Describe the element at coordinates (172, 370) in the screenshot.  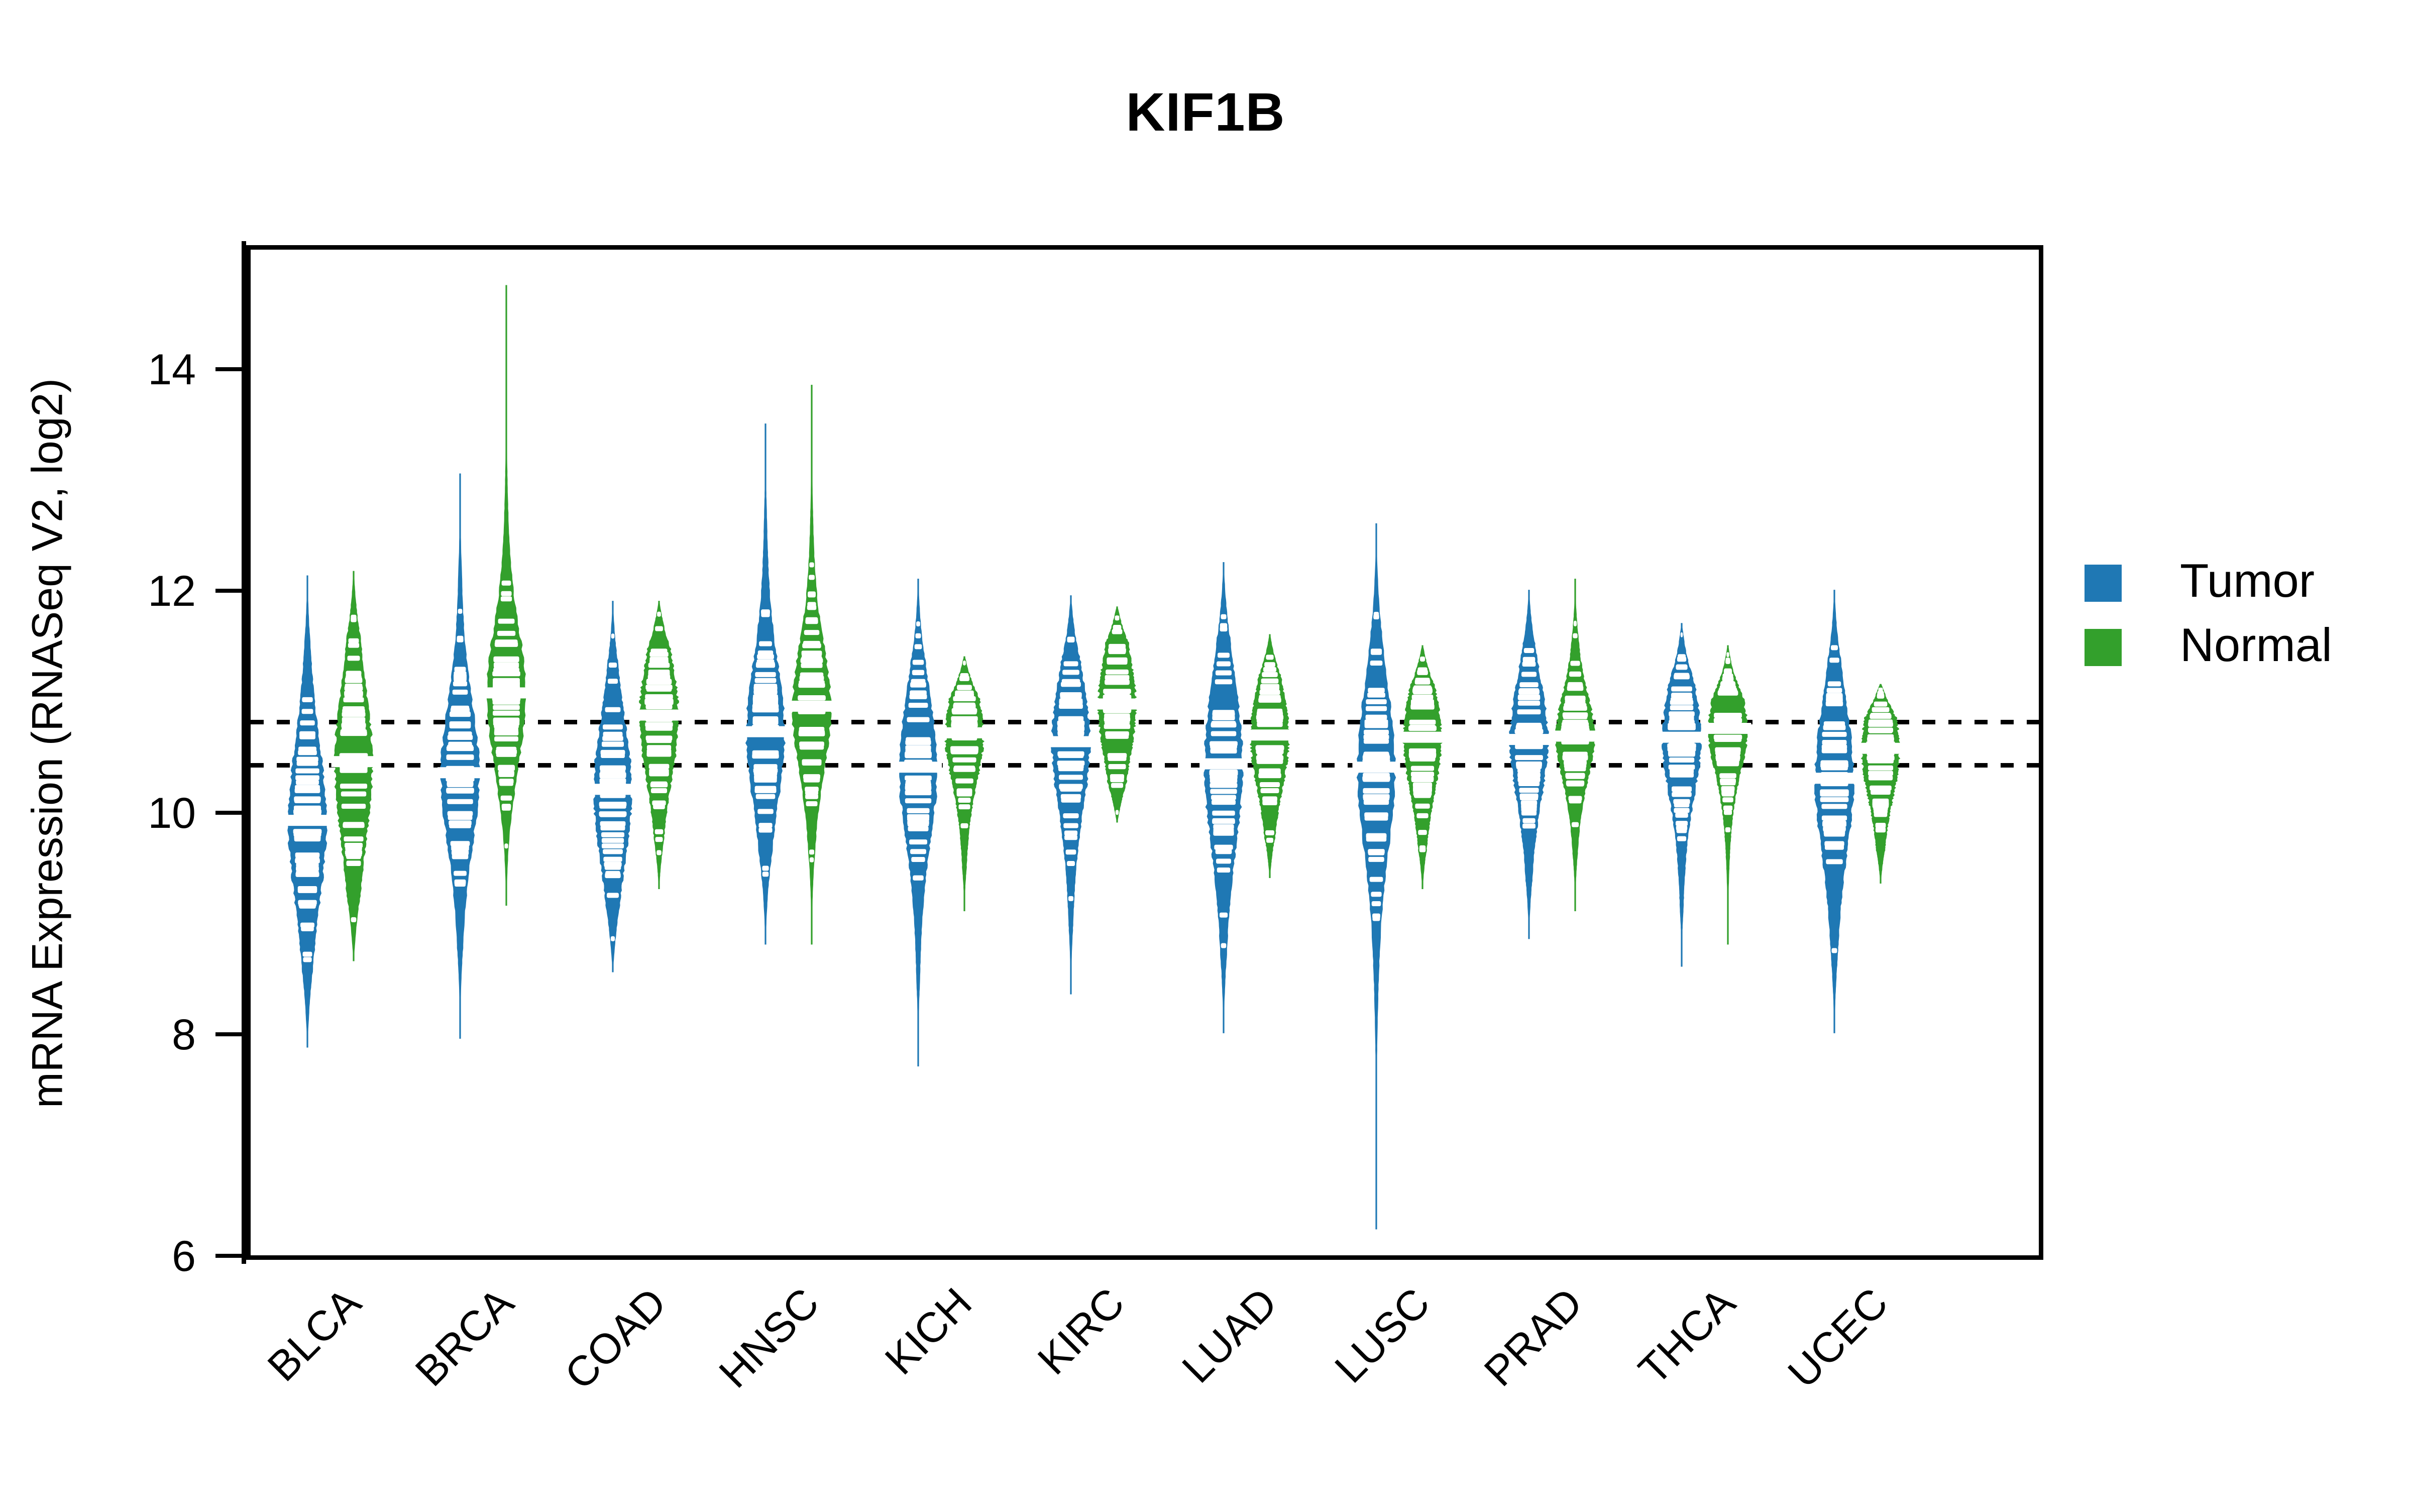
I see `y-tick-label: 14` at that location.